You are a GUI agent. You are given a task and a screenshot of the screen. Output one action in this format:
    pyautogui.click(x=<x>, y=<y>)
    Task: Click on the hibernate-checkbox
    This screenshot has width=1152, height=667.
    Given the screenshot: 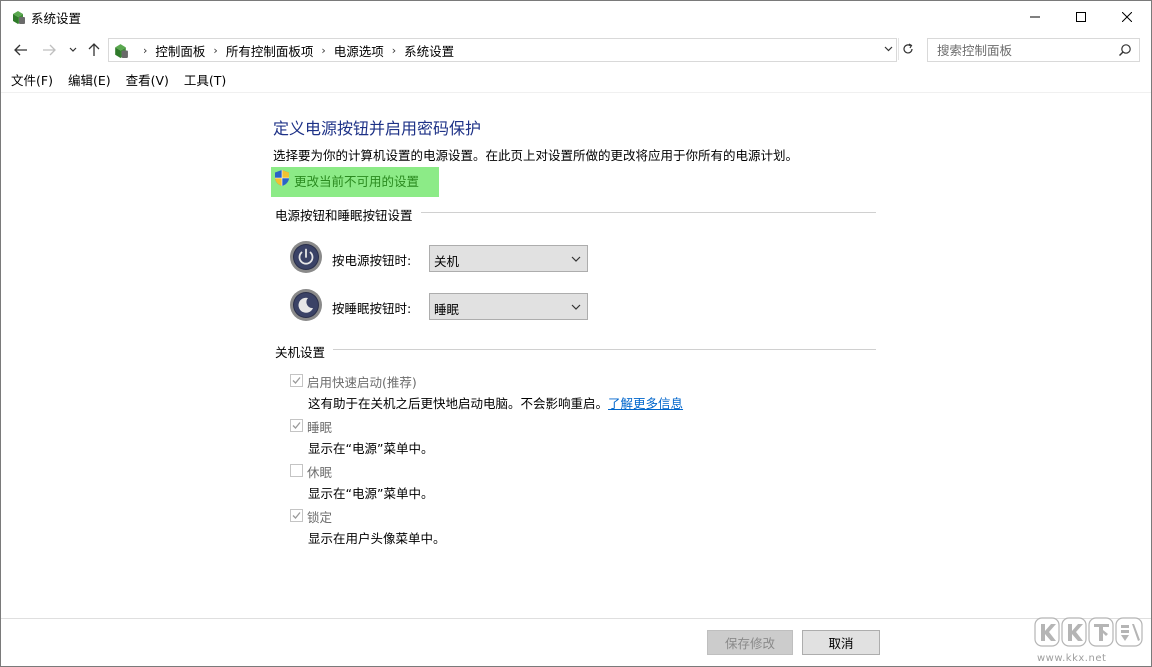 What is the action you would take?
    pyautogui.click(x=296, y=470)
    